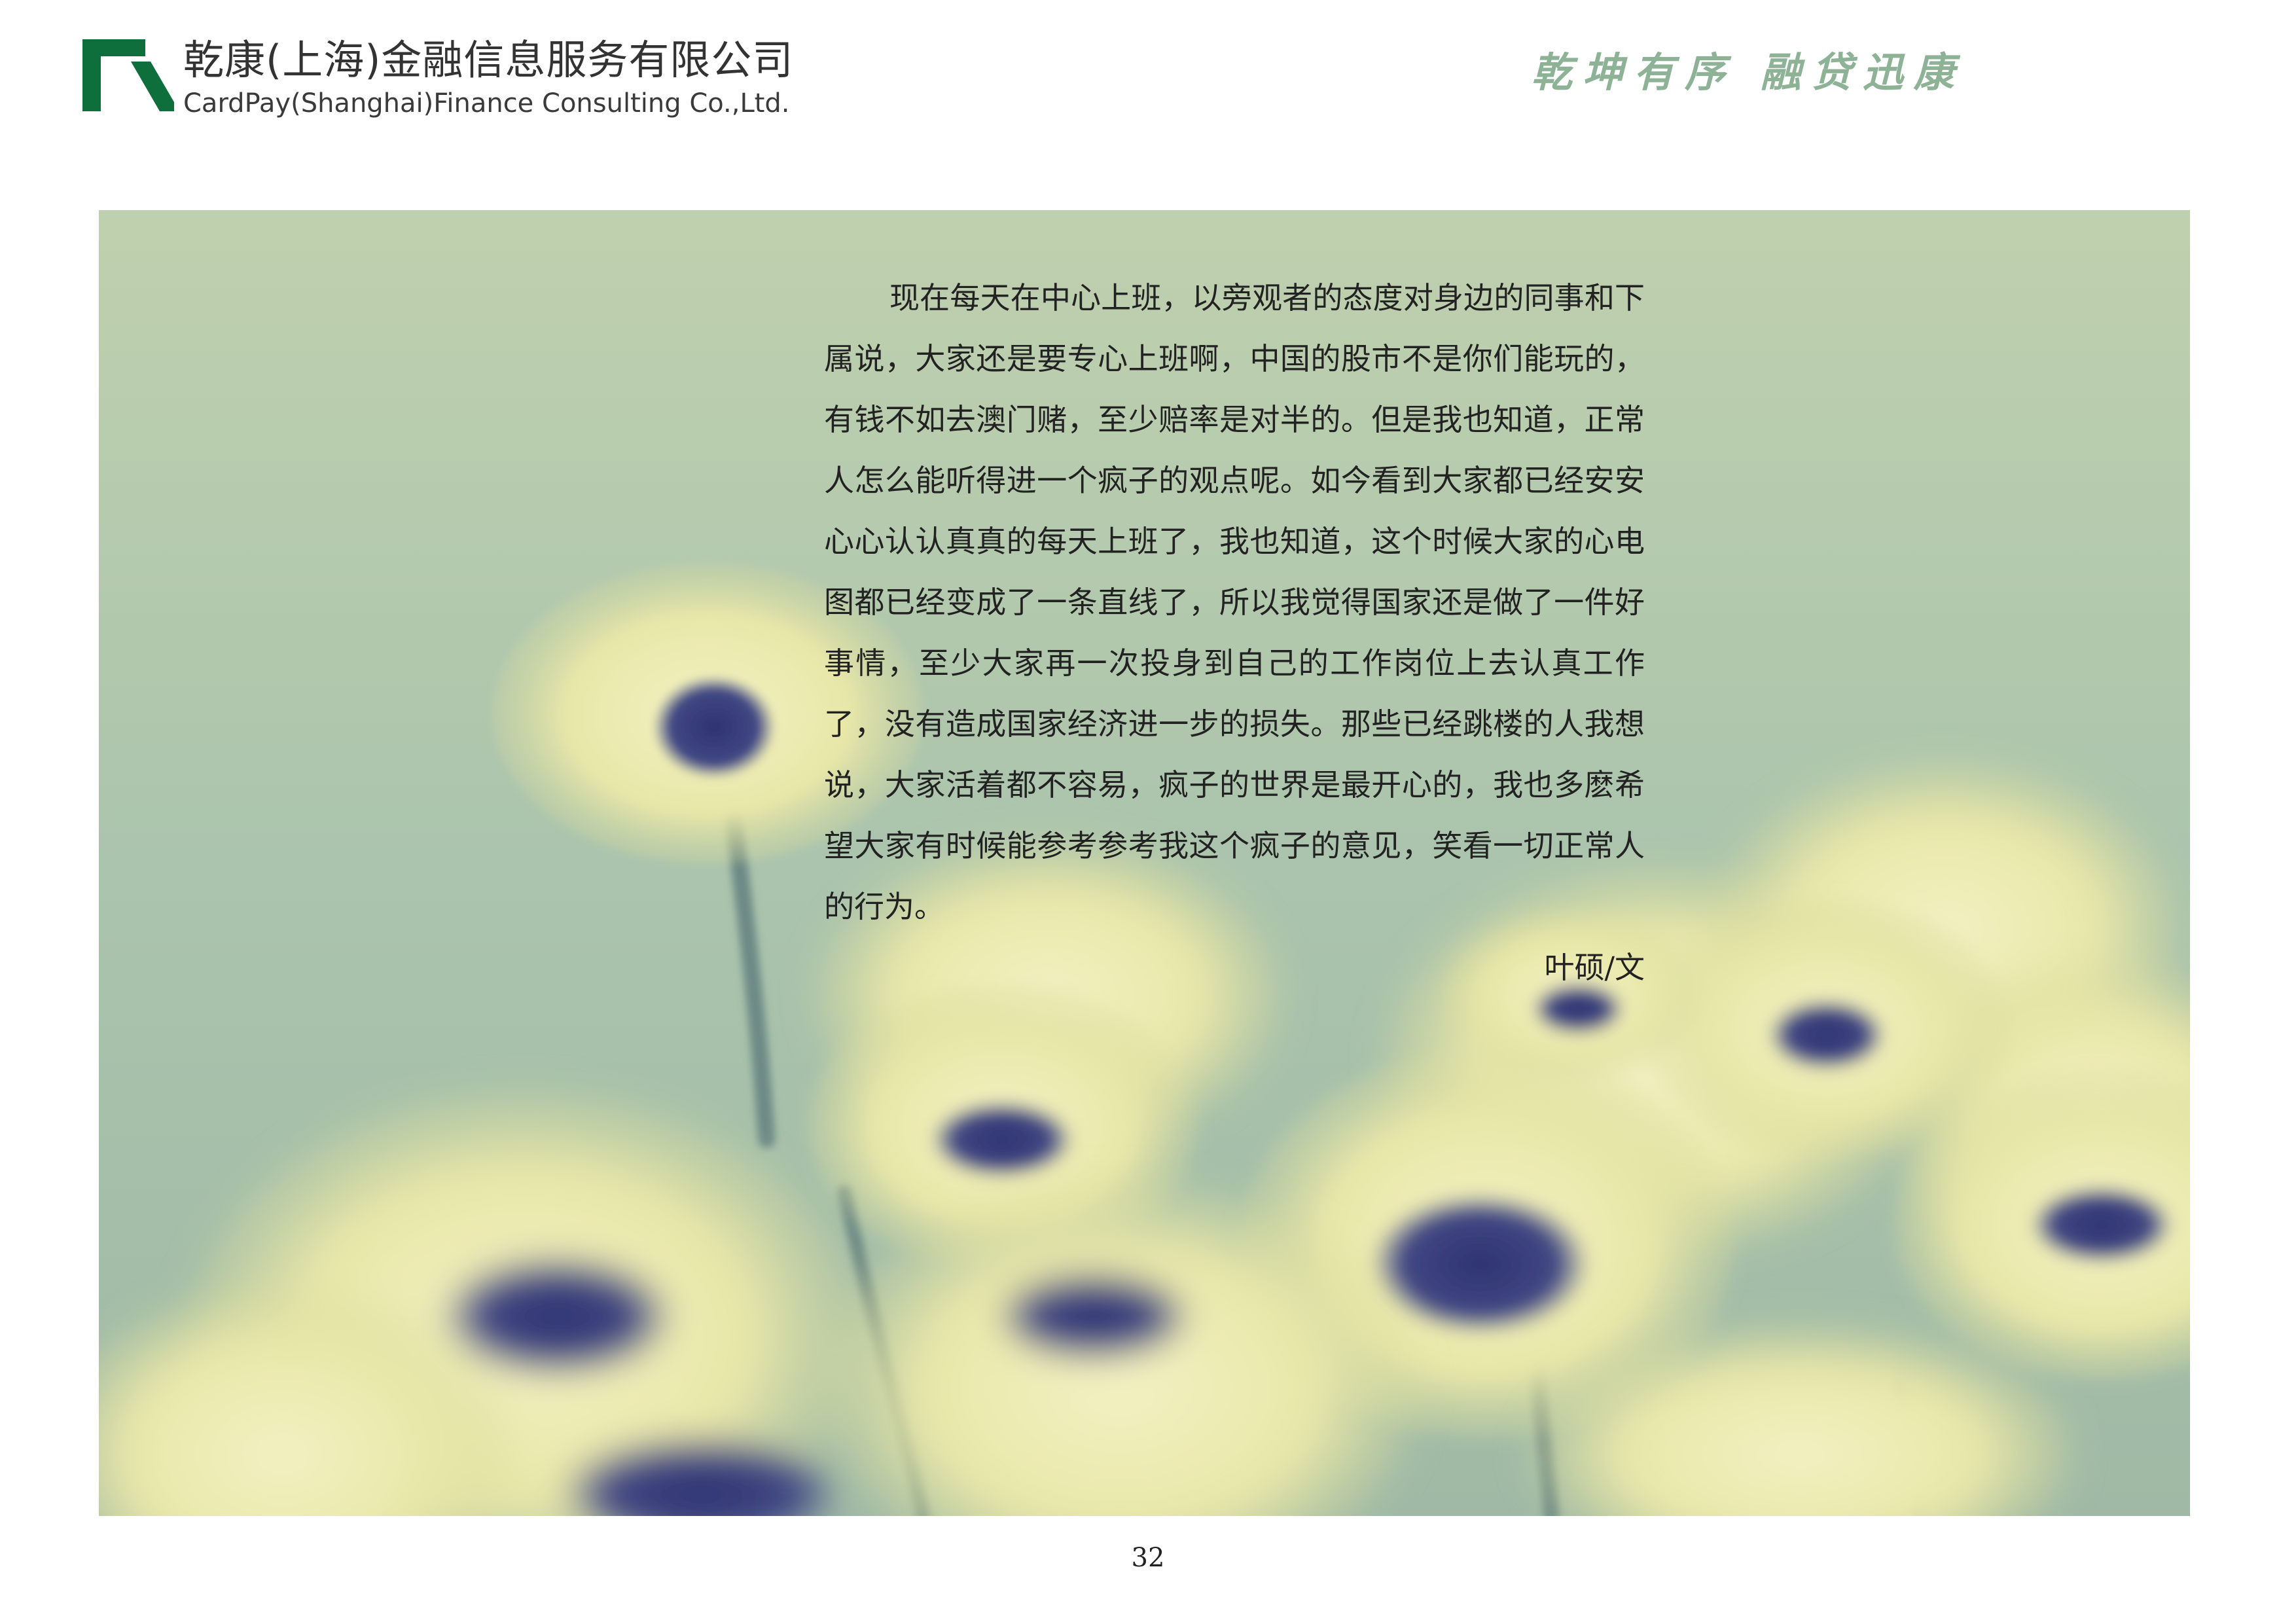 The image size is (2296, 1624). What do you see at coordinates (1148, 1558) in the screenshot?
I see `page-number: 32` at bounding box center [1148, 1558].